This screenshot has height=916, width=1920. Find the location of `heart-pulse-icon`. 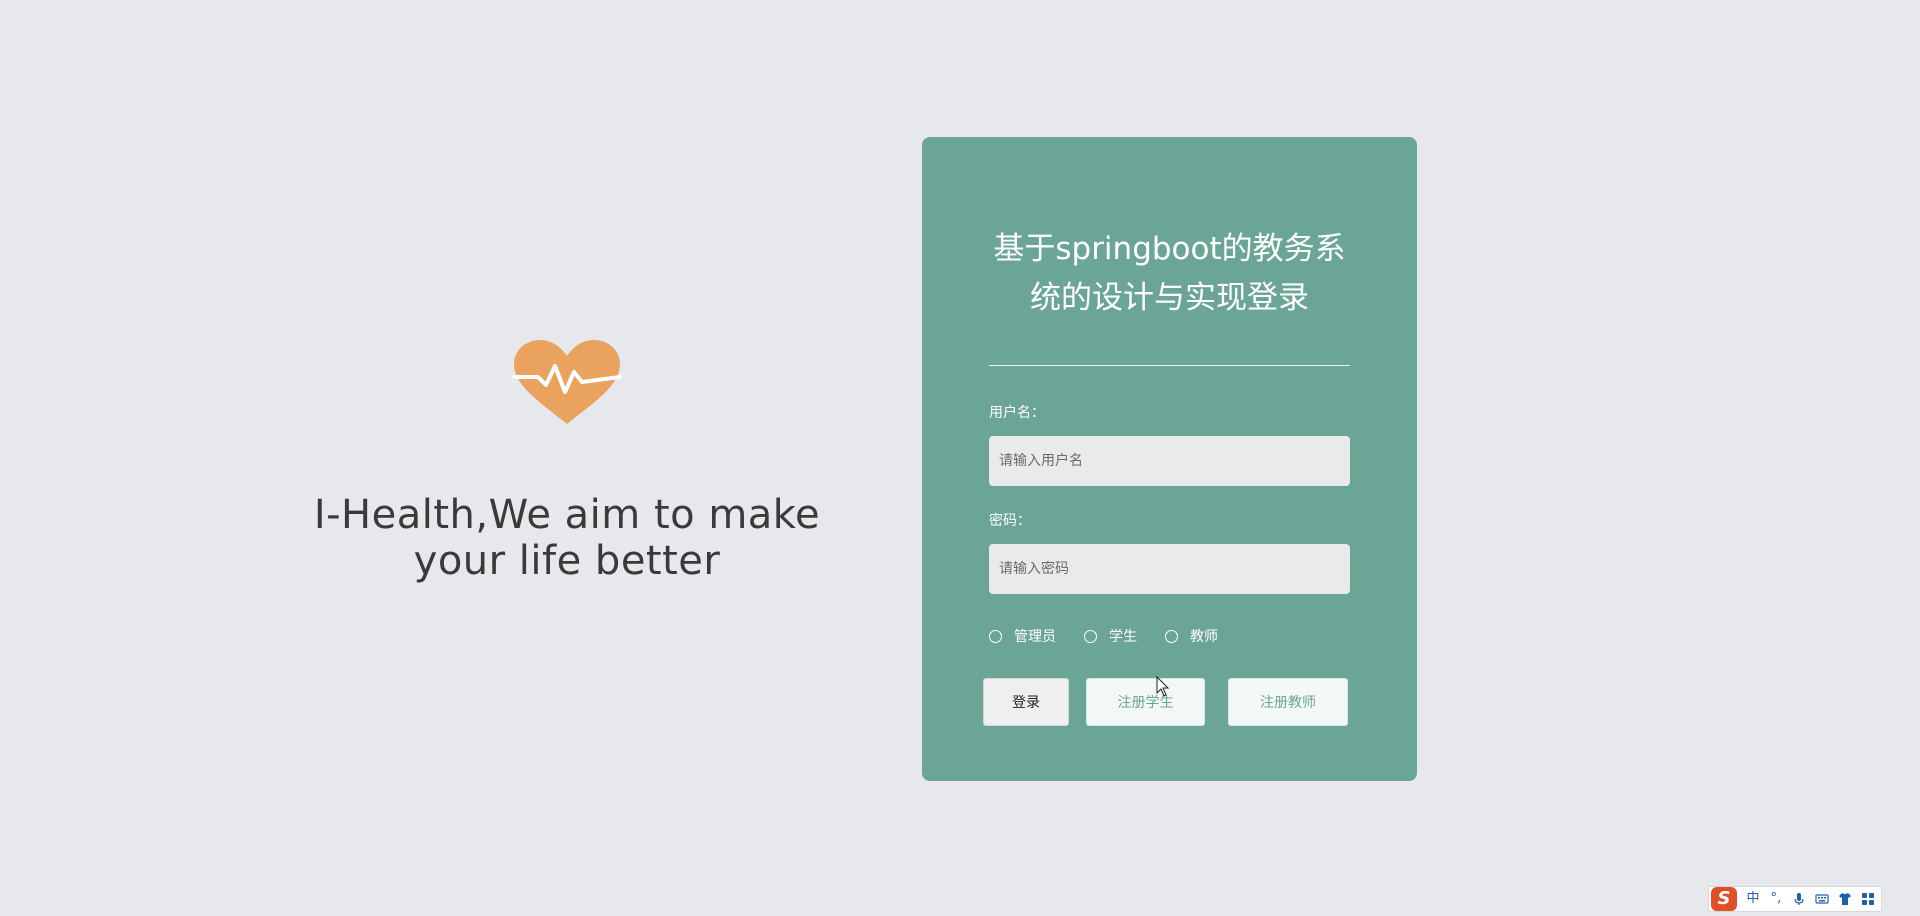

heart-pulse-icon is located at coordinates (567, 382).